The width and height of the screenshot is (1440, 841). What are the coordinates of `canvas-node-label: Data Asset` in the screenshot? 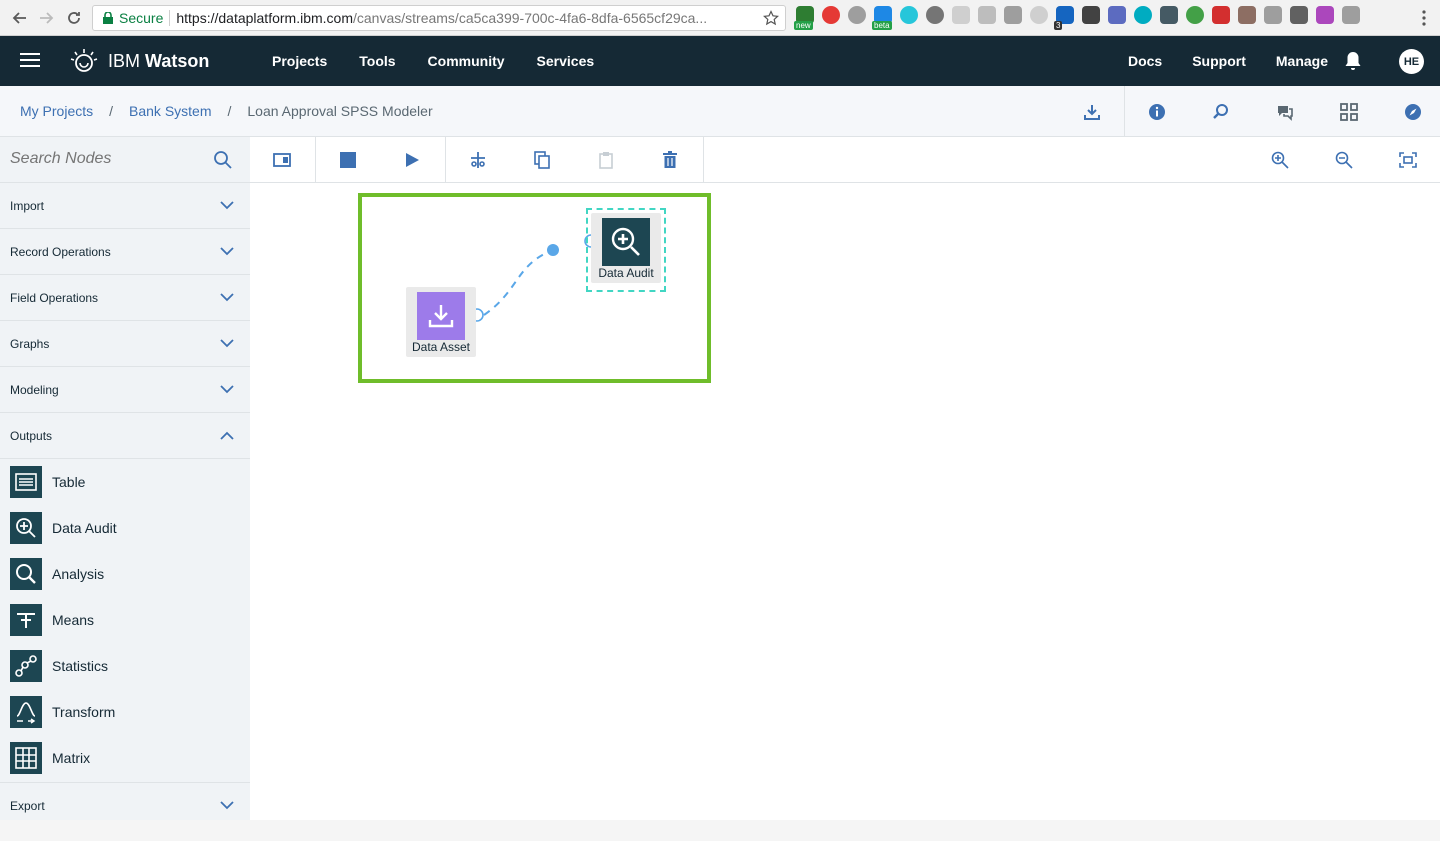 It's located at (441, 347).